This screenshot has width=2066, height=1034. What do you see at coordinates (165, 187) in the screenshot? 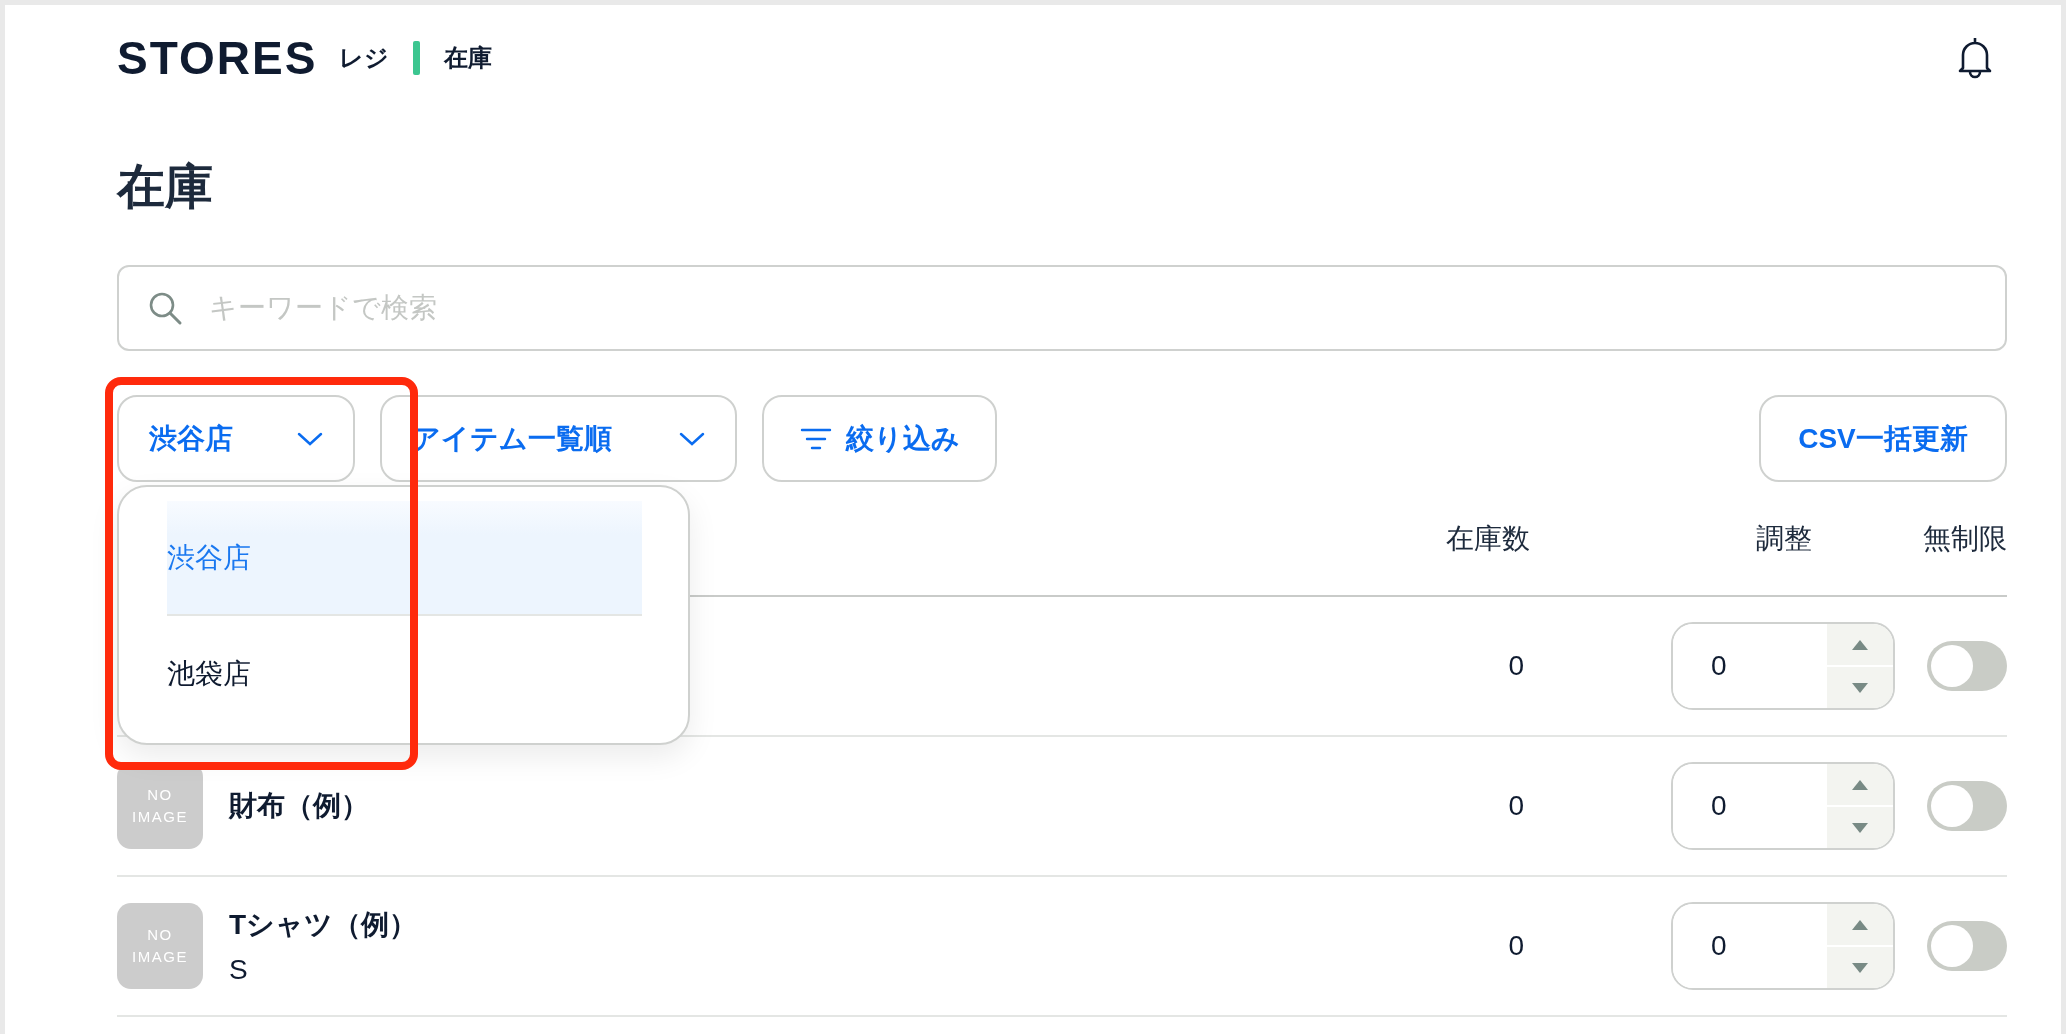
I see `page-title: 在庫` at bounding box center [165, 187].